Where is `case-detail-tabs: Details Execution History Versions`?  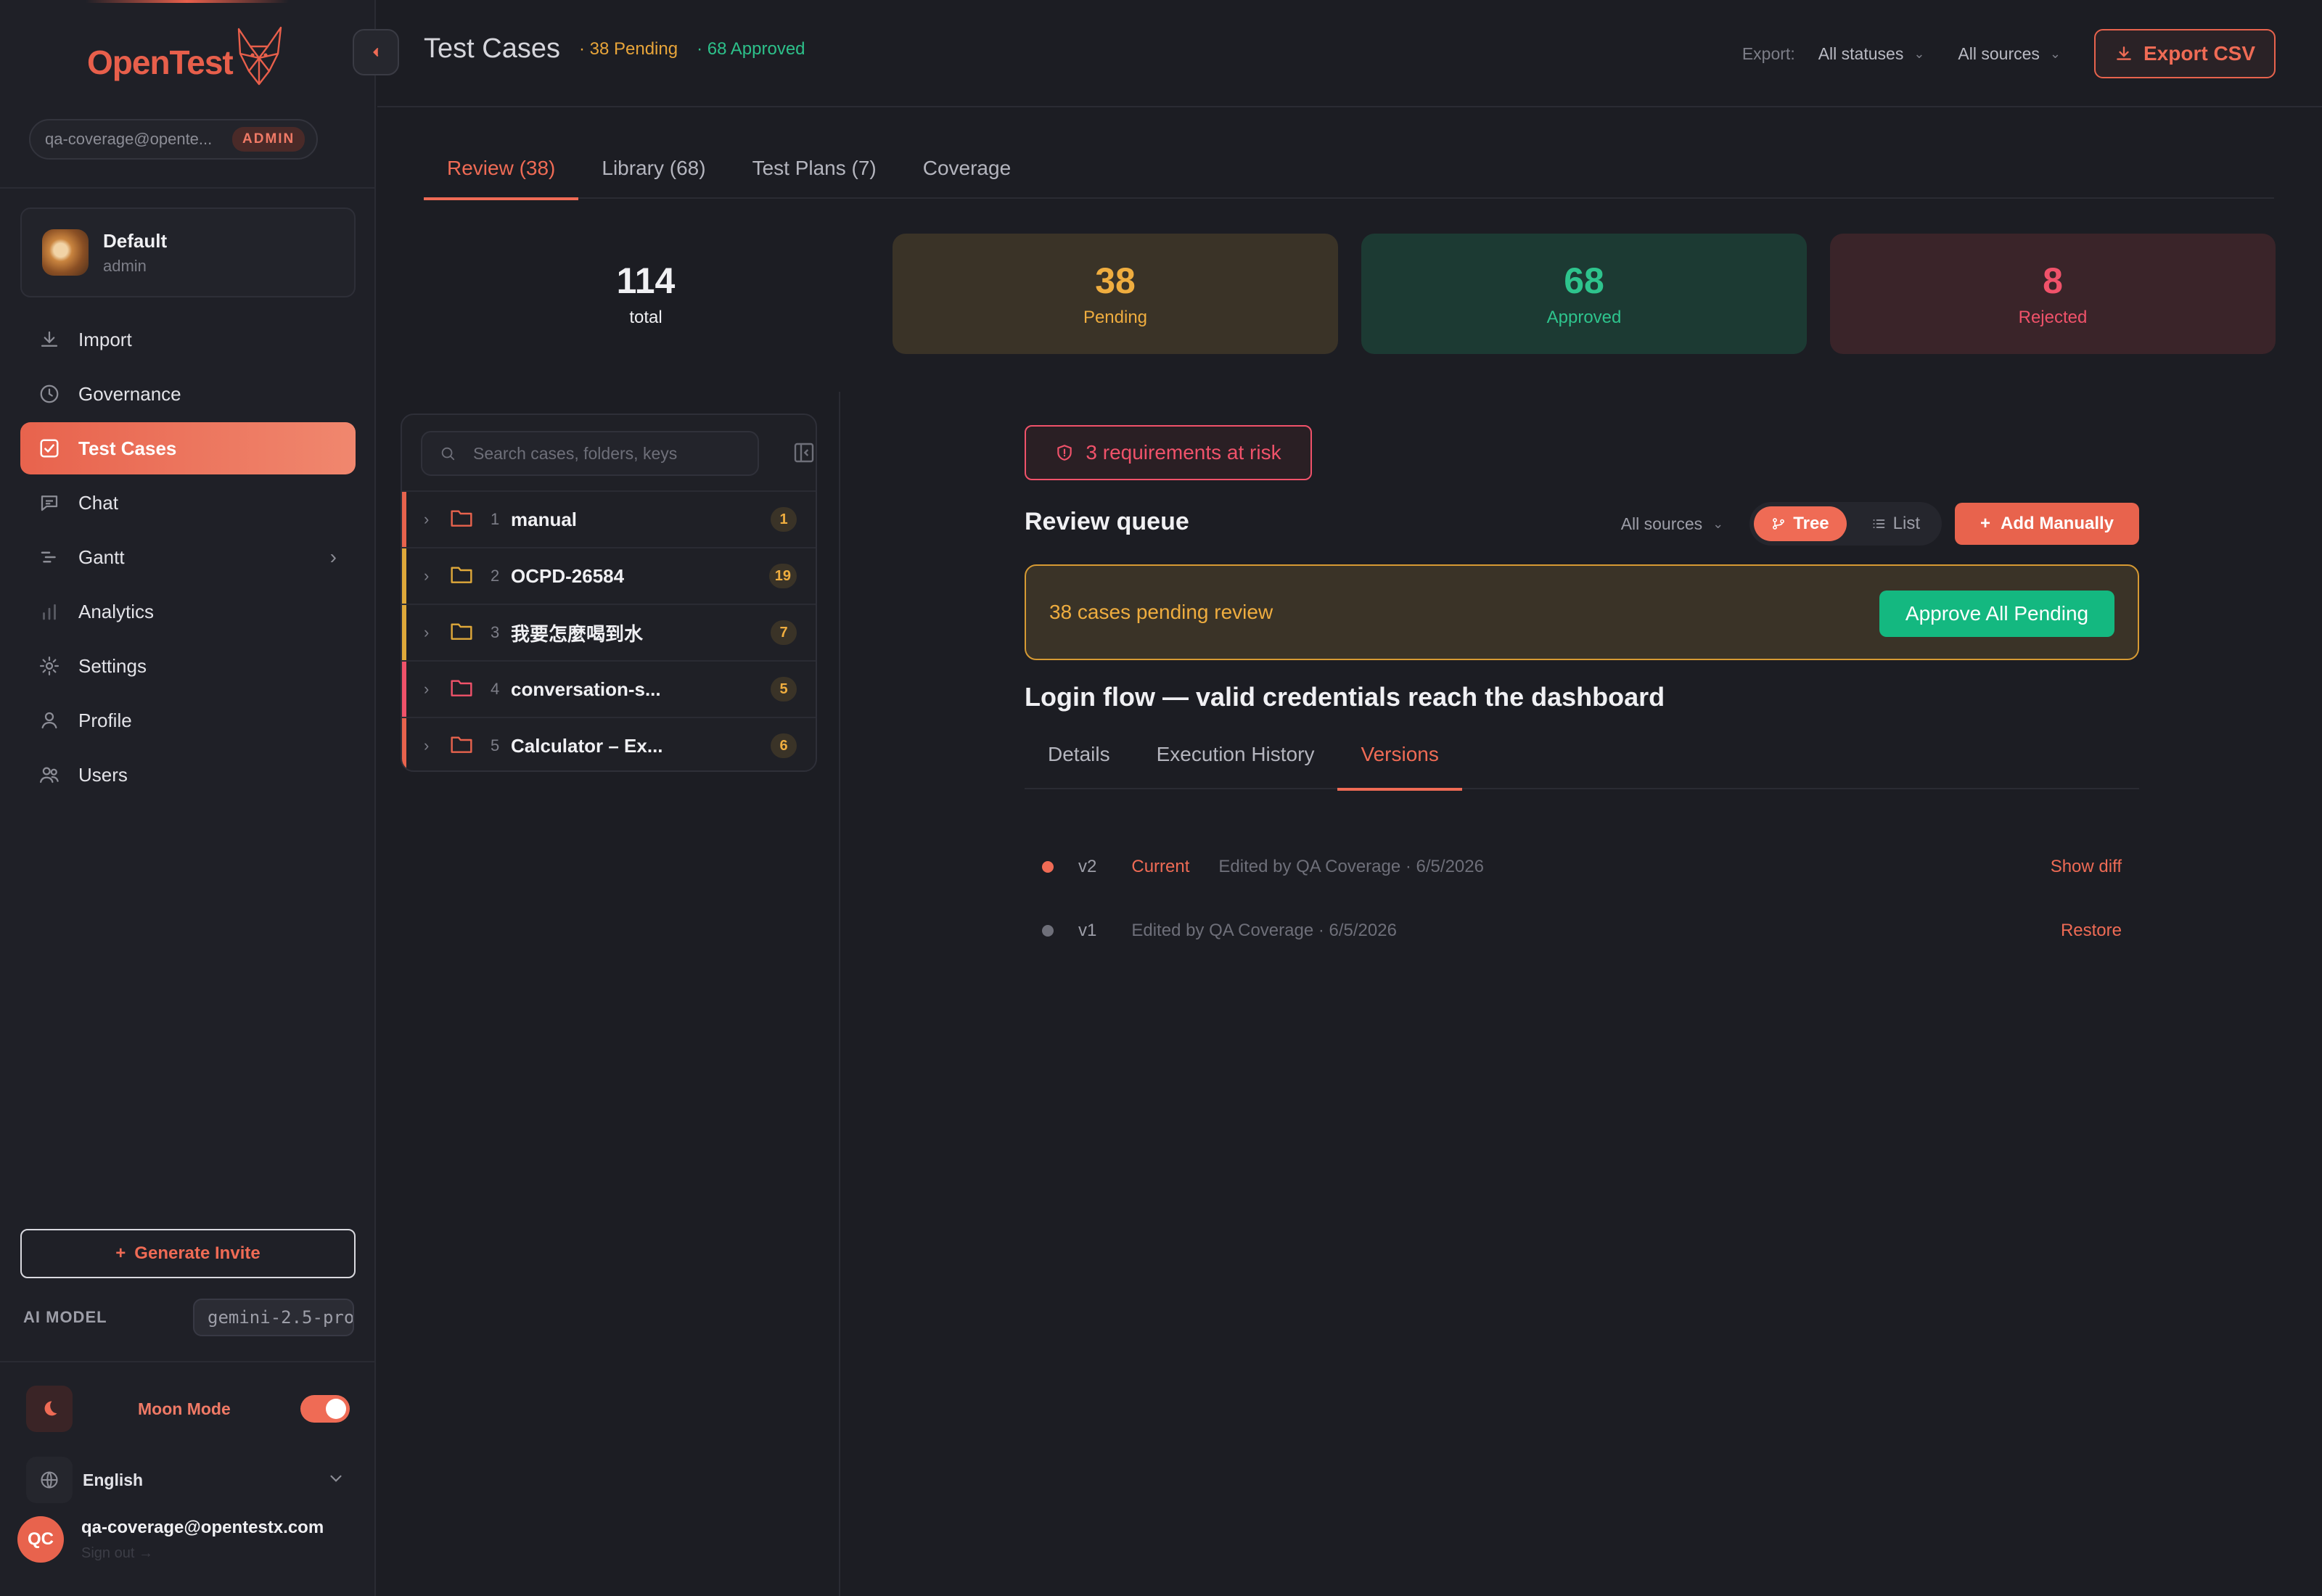
case-detail-tabs: Details Execution History Versions is located at coordinates (1582, 767).